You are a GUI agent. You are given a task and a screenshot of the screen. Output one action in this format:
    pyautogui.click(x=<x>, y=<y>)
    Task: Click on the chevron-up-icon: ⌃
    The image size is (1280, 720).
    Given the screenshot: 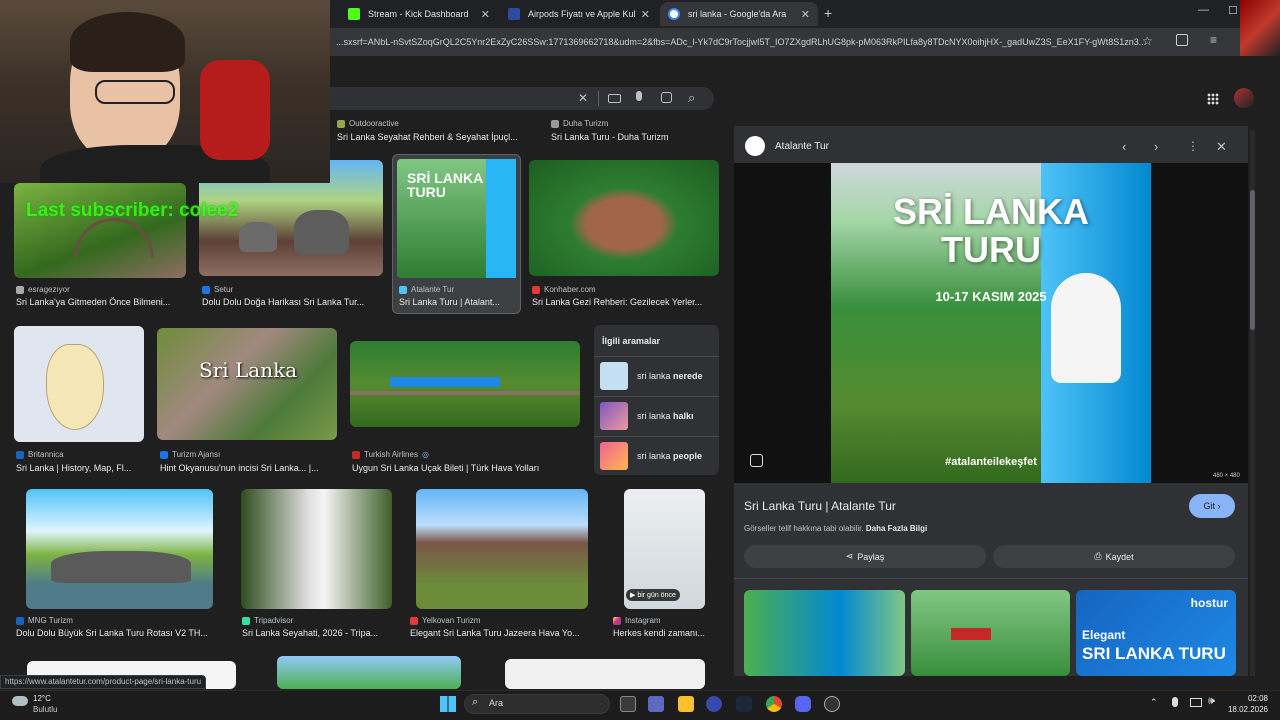 What is the action you would take?
    pyautogui.click(x=1154, y=702)
    